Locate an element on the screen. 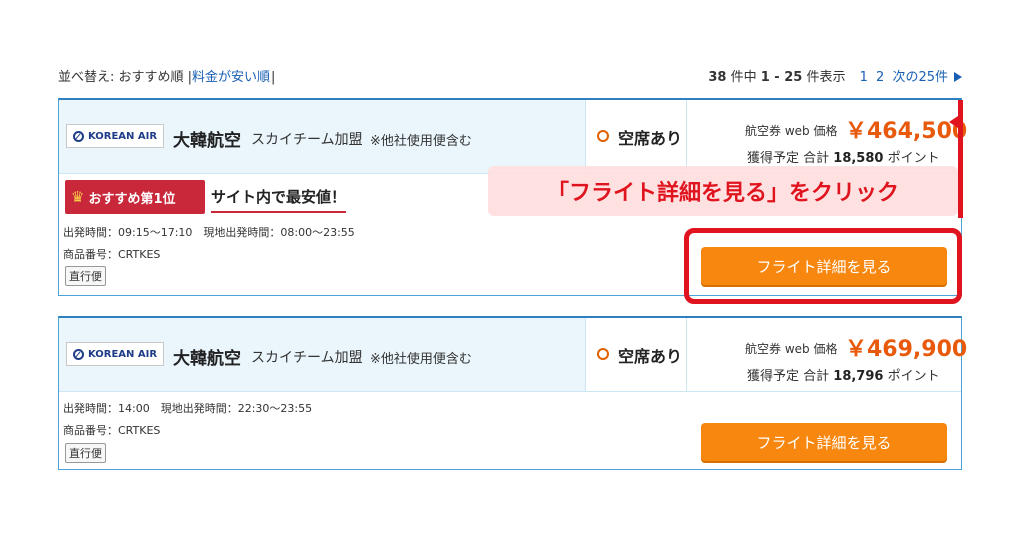  result-count-text: 38 件中 1 - 25 件表示 is located at coordinates (776, 77).